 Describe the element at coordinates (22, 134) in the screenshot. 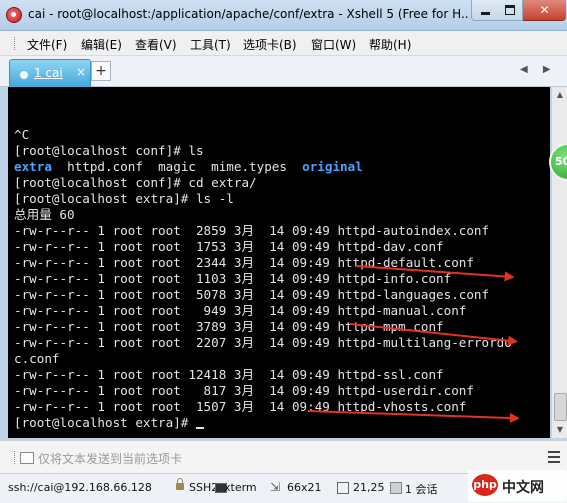

I see `terminal-line: ^C` at that location.